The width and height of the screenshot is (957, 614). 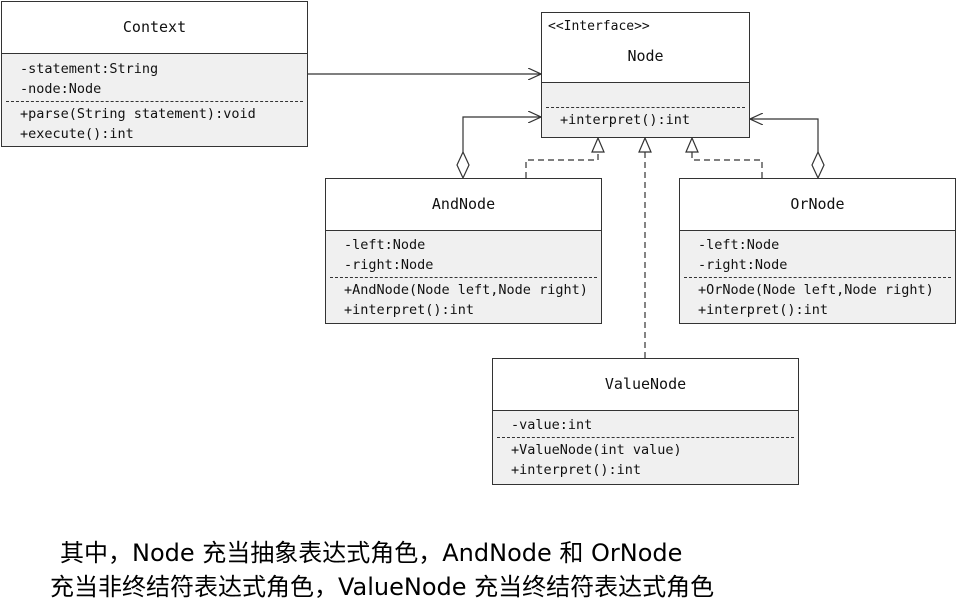 What do you see at coordinates (724, 157) in the screenshot?
I see `realization-ornode-node` at bounding box center [724, 157].